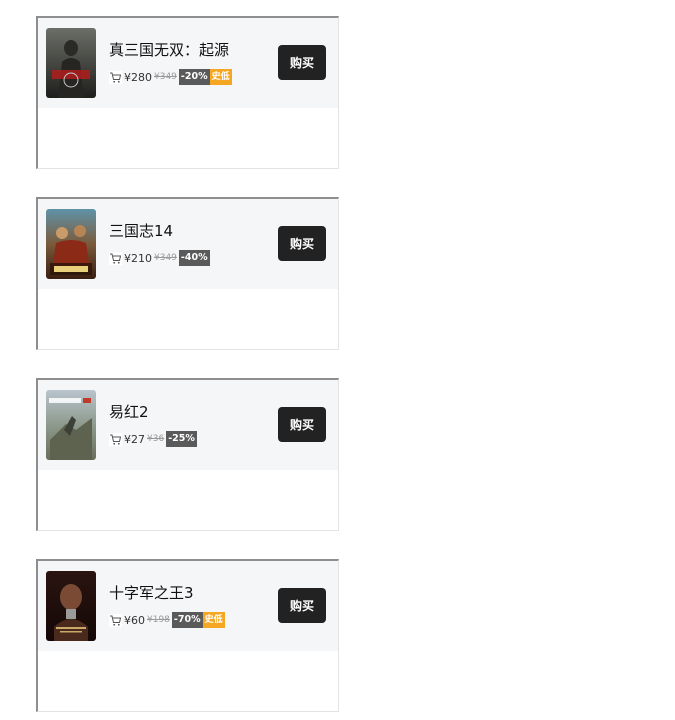 Image resolution: width=675 pixels, height=720 pixels. What do you see at coordinates (71, 425) in the screenshot?
I see `easy-red-cover-icon` at bounding box center [71, 425].